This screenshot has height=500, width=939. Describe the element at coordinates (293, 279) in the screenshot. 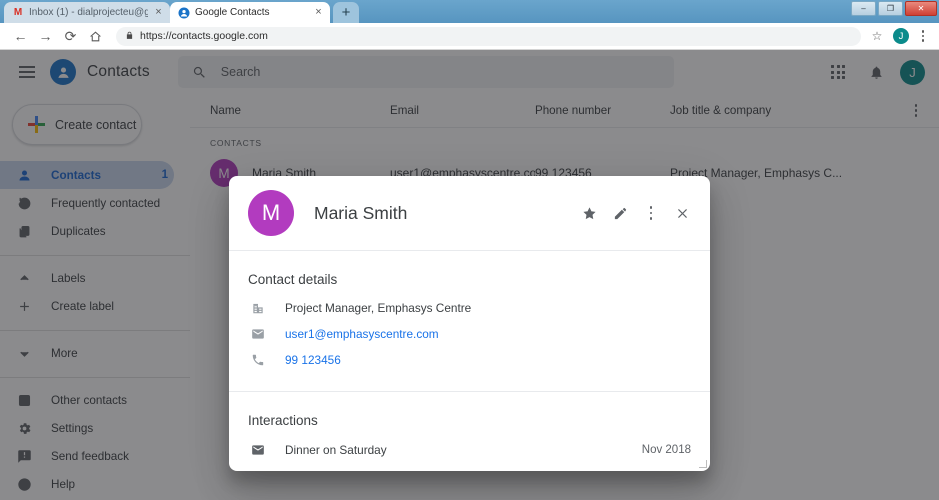

I see `contact-details-title: Contact details` at that location.